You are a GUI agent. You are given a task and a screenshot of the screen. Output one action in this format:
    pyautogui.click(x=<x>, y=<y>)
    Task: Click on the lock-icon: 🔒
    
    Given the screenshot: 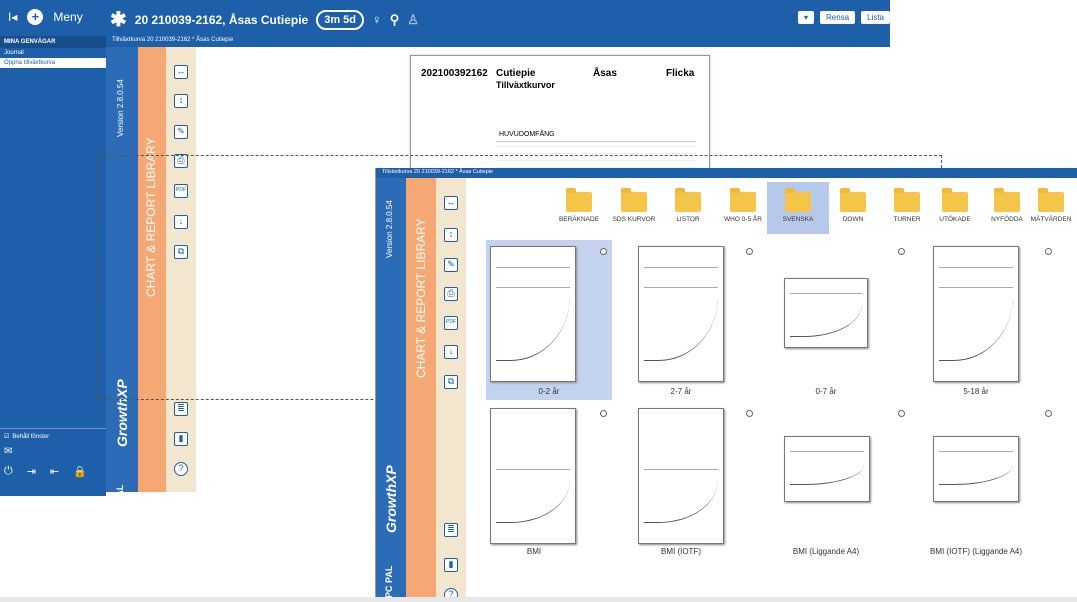 What is the action you would take?
    pyautogui.click(x=80, y=471)
    